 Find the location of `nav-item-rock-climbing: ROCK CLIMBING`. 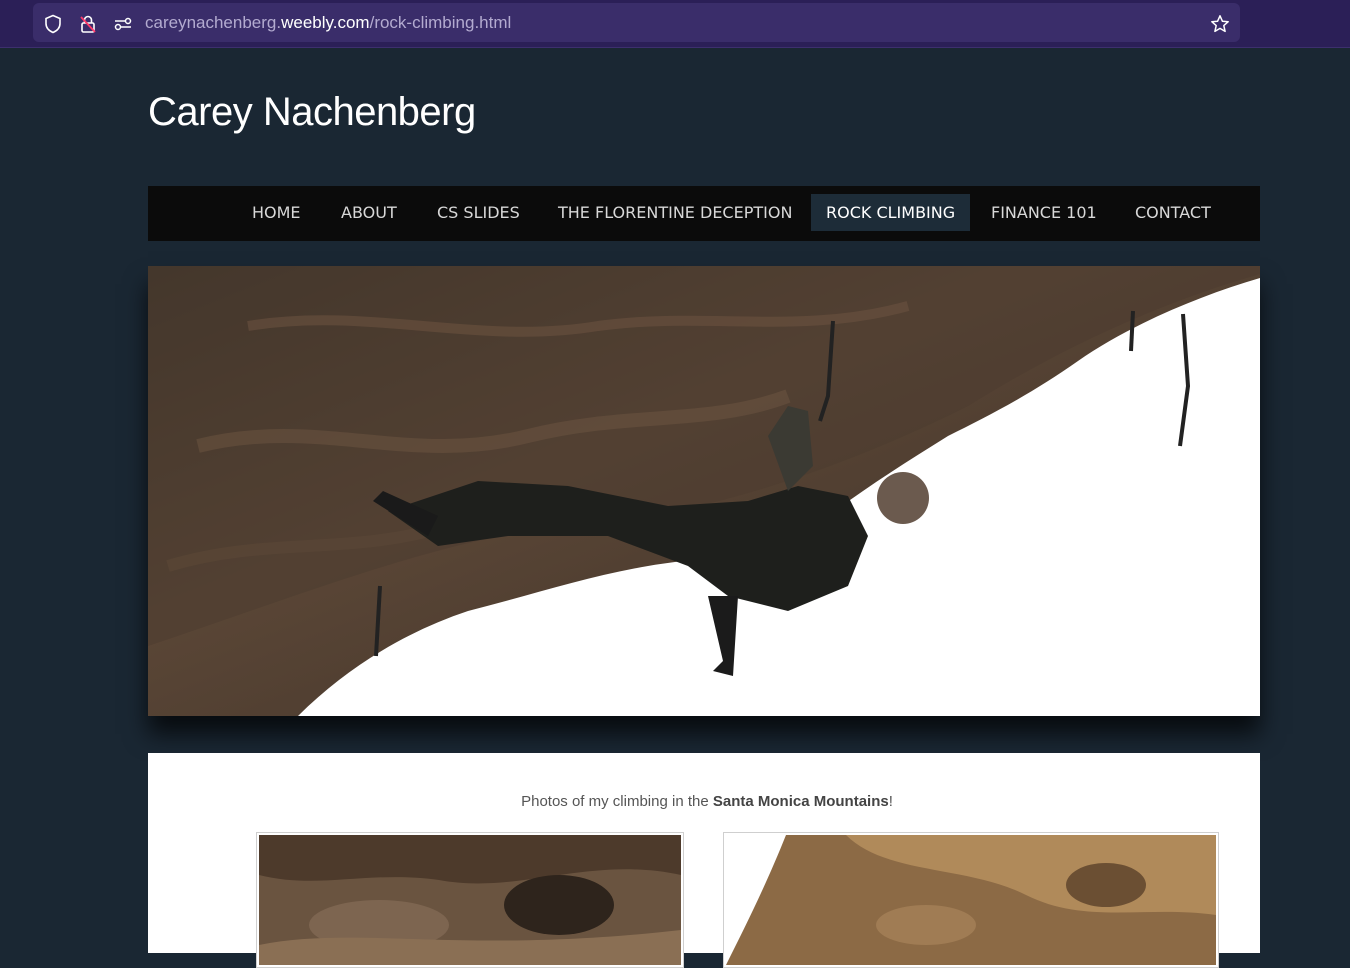

nav-item-rock-climbing: ROCK CLIMBING is located at coordinates (891, 212).